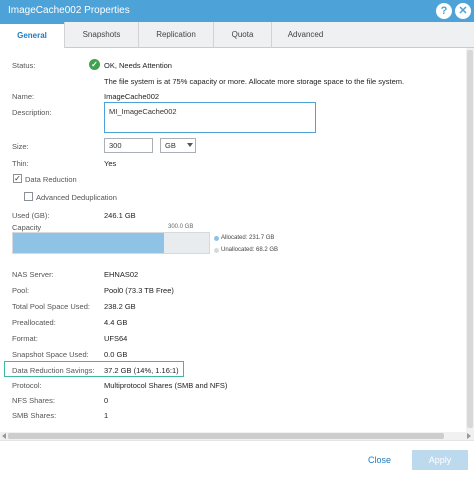 The image size is (474, 478). What do you see at coordinates (132, 96) in the screenshot?
I see `name-value: ImageCache002` at bounding box center [132, 96].